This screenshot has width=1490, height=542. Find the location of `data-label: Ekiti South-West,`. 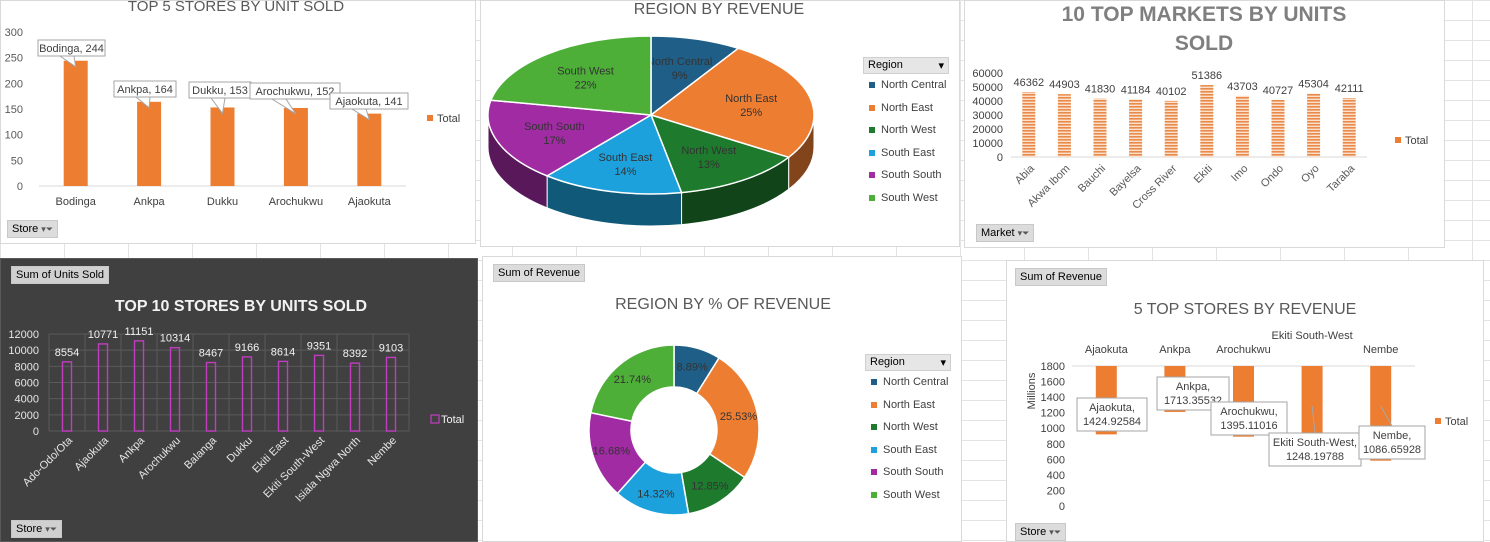

data-label: Ekiti South-West, is located at coordinates (1315, 443).